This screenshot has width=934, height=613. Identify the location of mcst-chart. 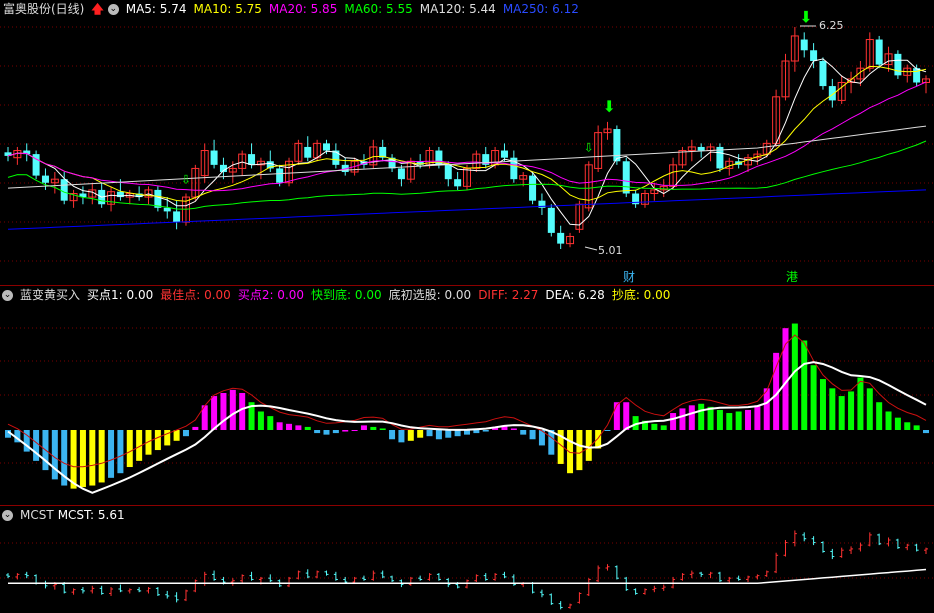
(467, 570).